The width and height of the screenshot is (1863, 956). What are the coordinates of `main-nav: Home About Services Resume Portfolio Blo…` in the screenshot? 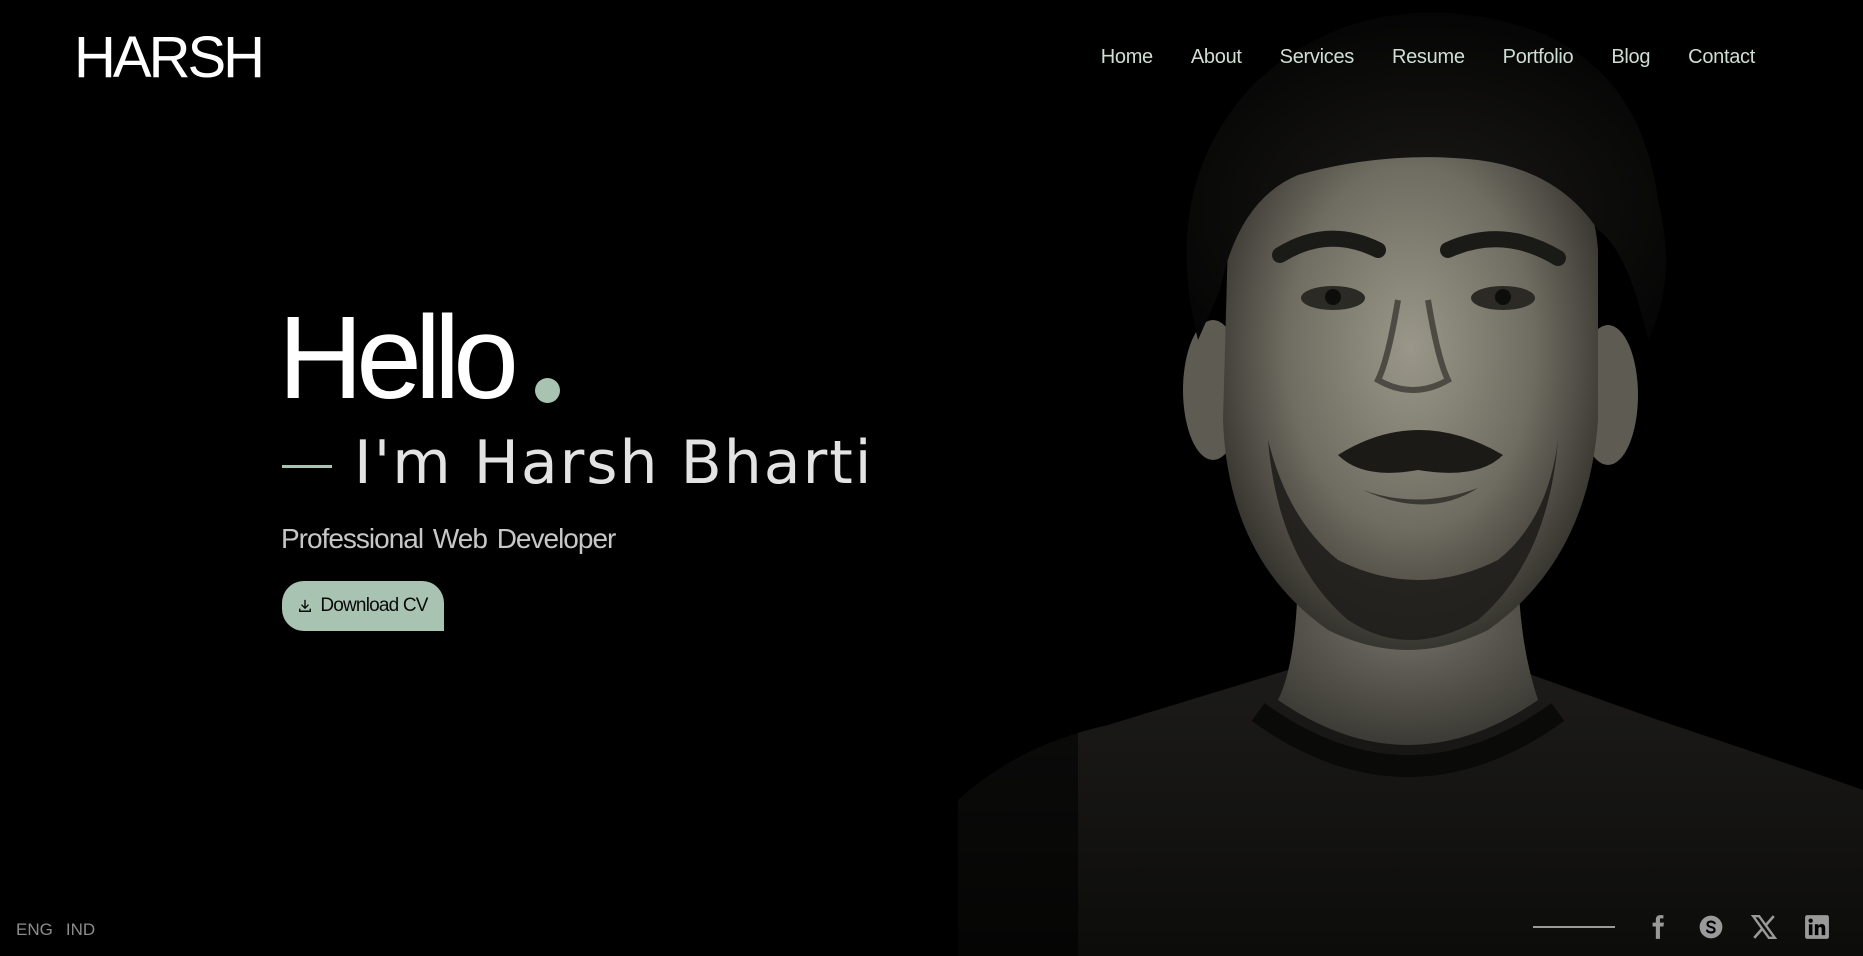 It's located at (1409, 57).